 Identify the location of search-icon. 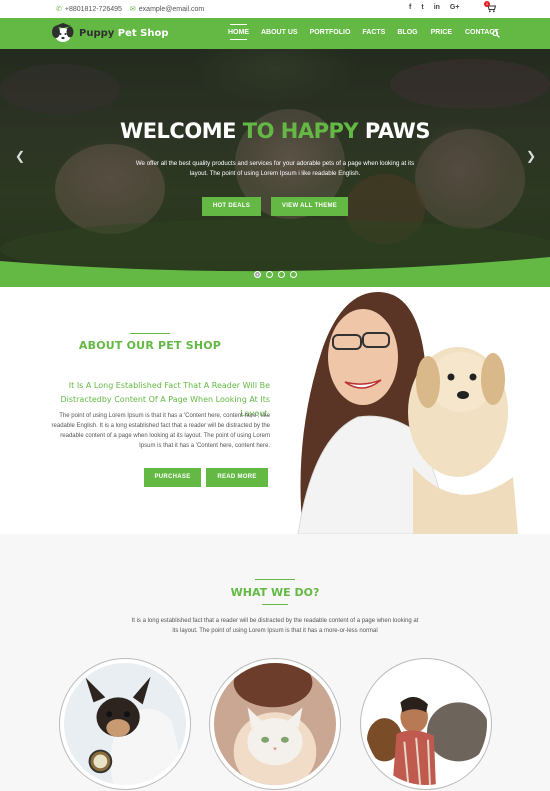
(496, 34).